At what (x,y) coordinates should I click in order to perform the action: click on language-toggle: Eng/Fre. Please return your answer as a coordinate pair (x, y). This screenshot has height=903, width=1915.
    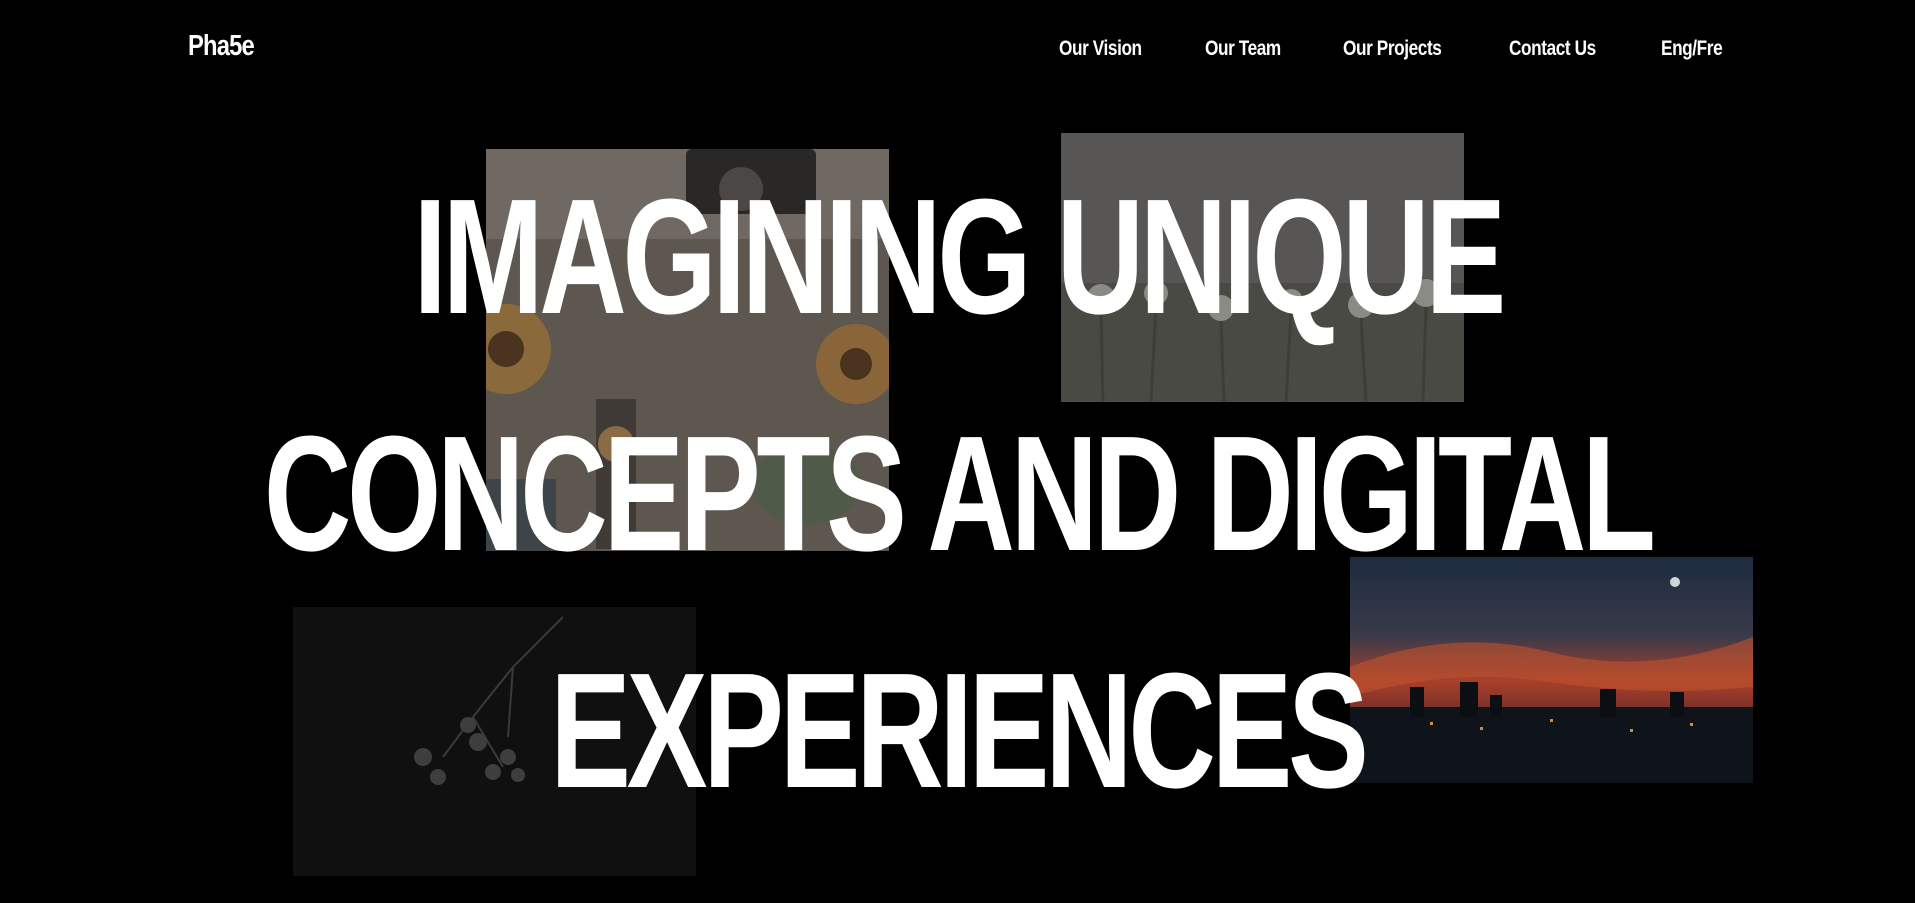
    Looking at the image, I should click on (1692, 49).